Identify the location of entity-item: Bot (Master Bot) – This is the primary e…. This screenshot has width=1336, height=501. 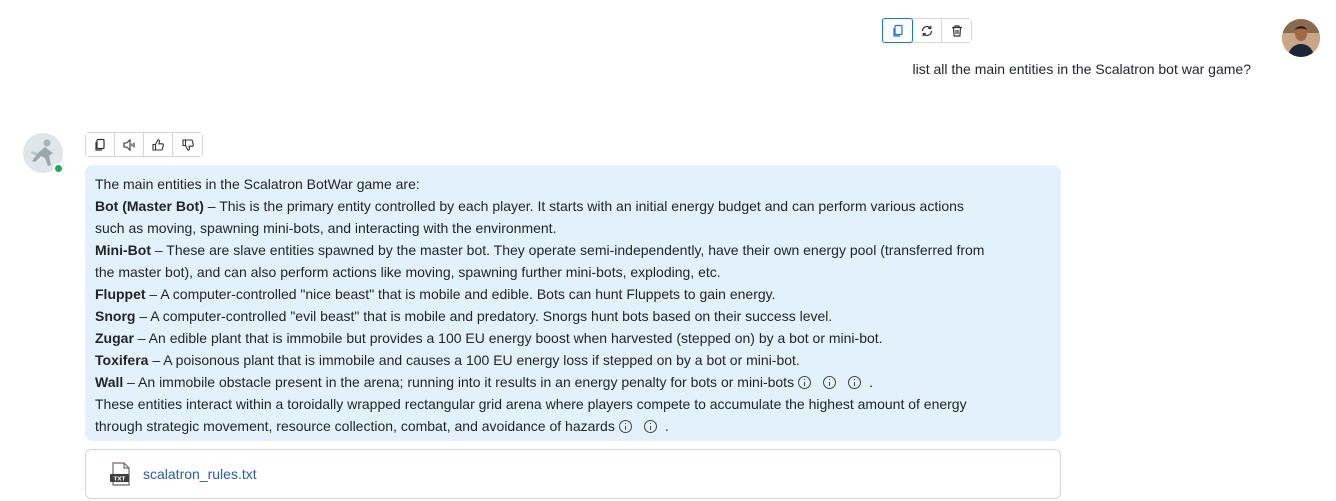
(573, 206).